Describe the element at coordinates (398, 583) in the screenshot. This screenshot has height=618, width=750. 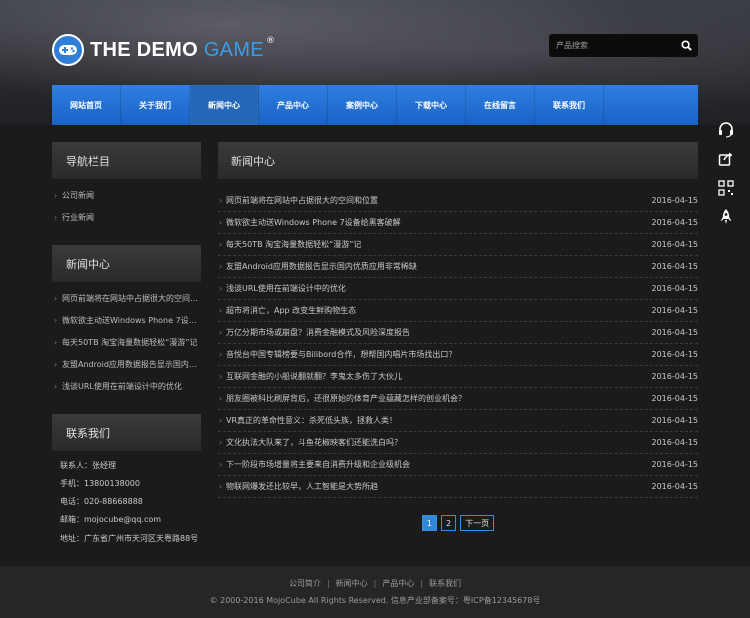
I see `footer-link-products: 产品中心` at that location.